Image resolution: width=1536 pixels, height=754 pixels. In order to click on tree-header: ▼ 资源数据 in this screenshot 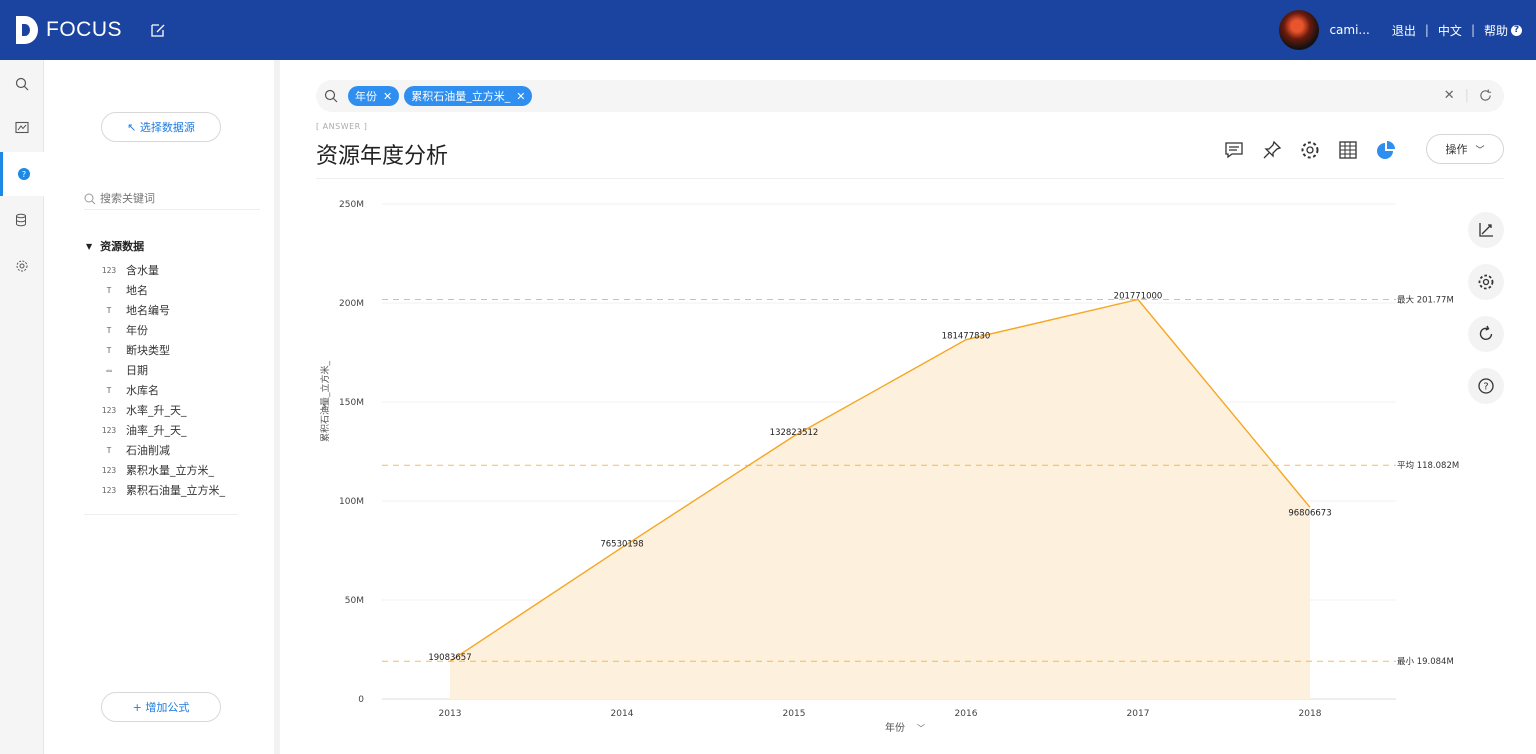, I will do `click(115, 246)`.